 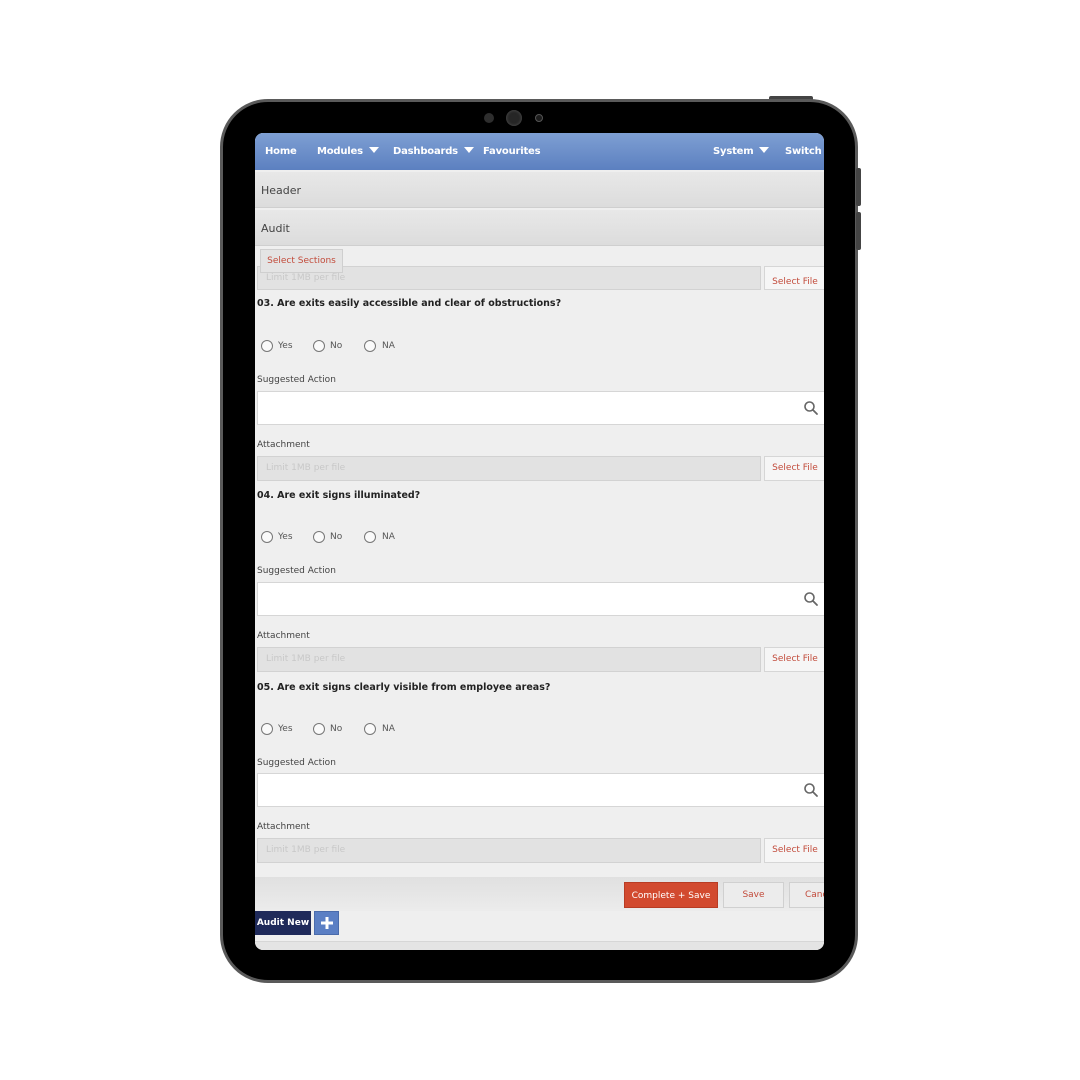 I want to click on add-button, so click(x=326, y=923).